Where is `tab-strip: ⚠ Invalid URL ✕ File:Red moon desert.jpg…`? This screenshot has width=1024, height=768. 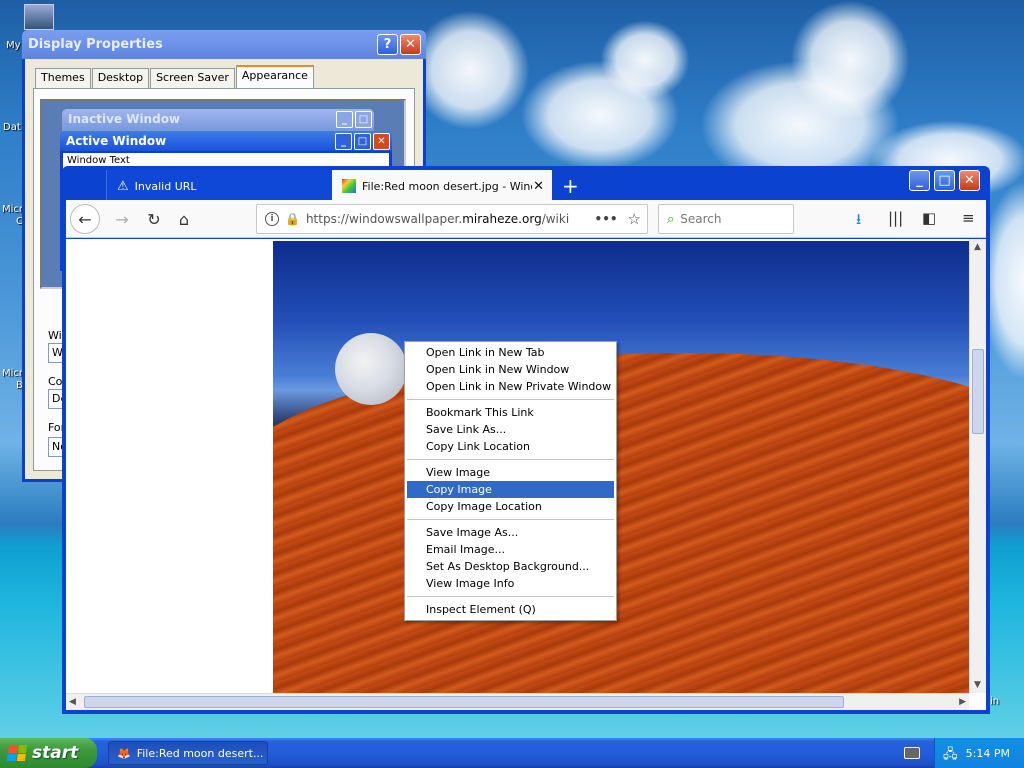 tab-strip: ⚠ Invalid URL ✕ File:Red moon desert.jpg… is located at coordinates (526, 185).